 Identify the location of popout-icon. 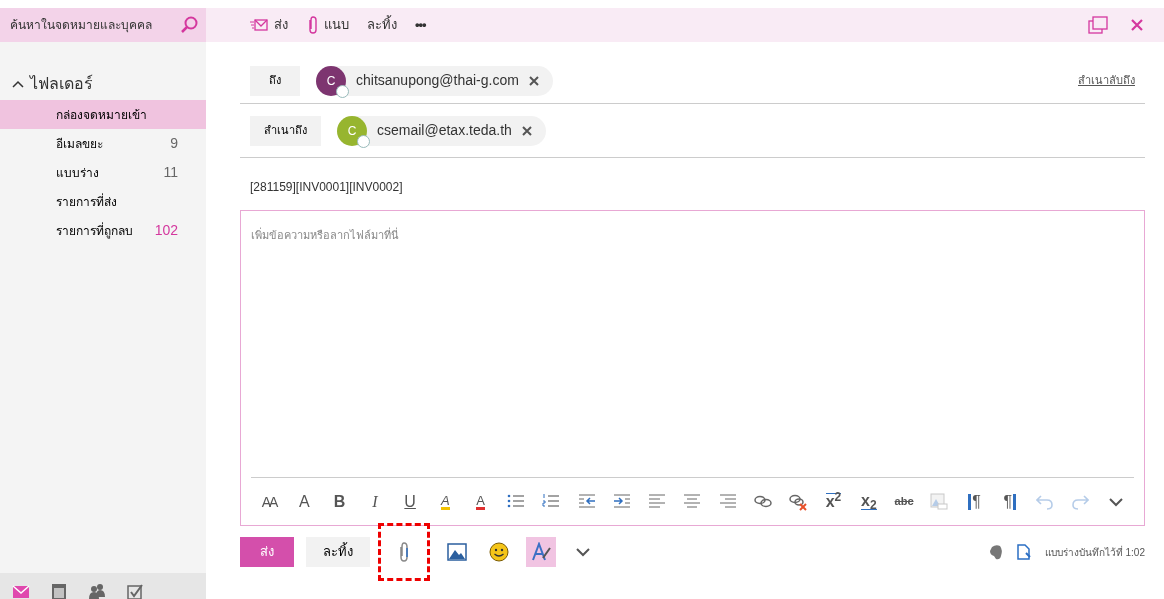
(1098, 25).